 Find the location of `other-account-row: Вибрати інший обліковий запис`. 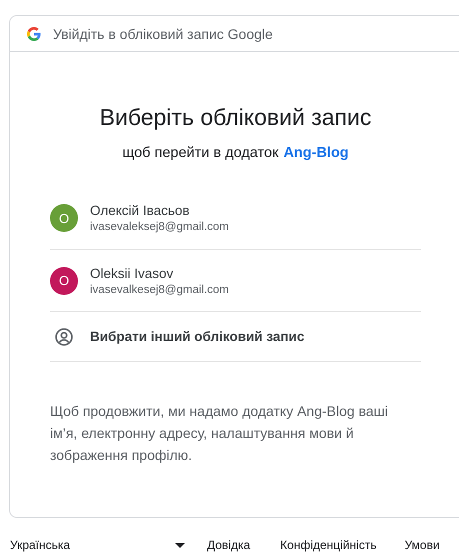

other-account-row: Вибрати інший обліковий запис is located at coordinates (235, 337).